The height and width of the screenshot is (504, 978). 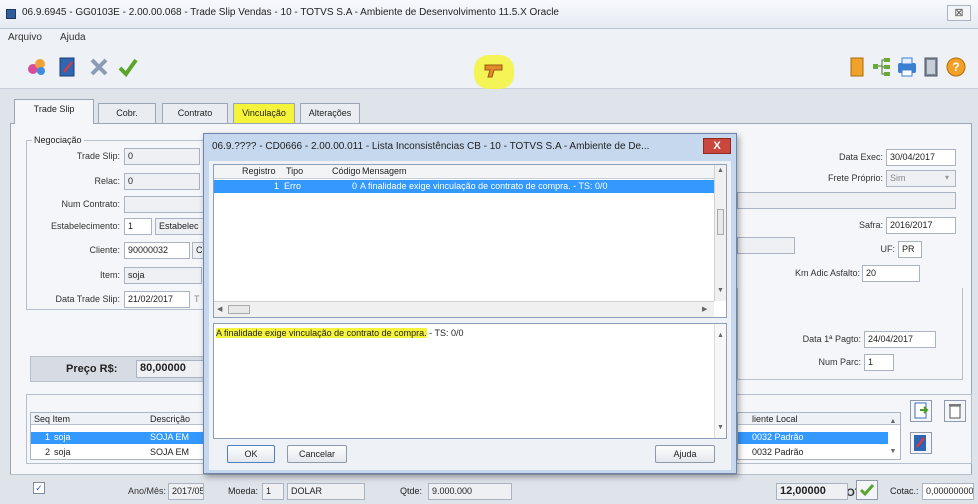 I want to click on num-parc-label: Num Parc:, so click(x=839, y=362).